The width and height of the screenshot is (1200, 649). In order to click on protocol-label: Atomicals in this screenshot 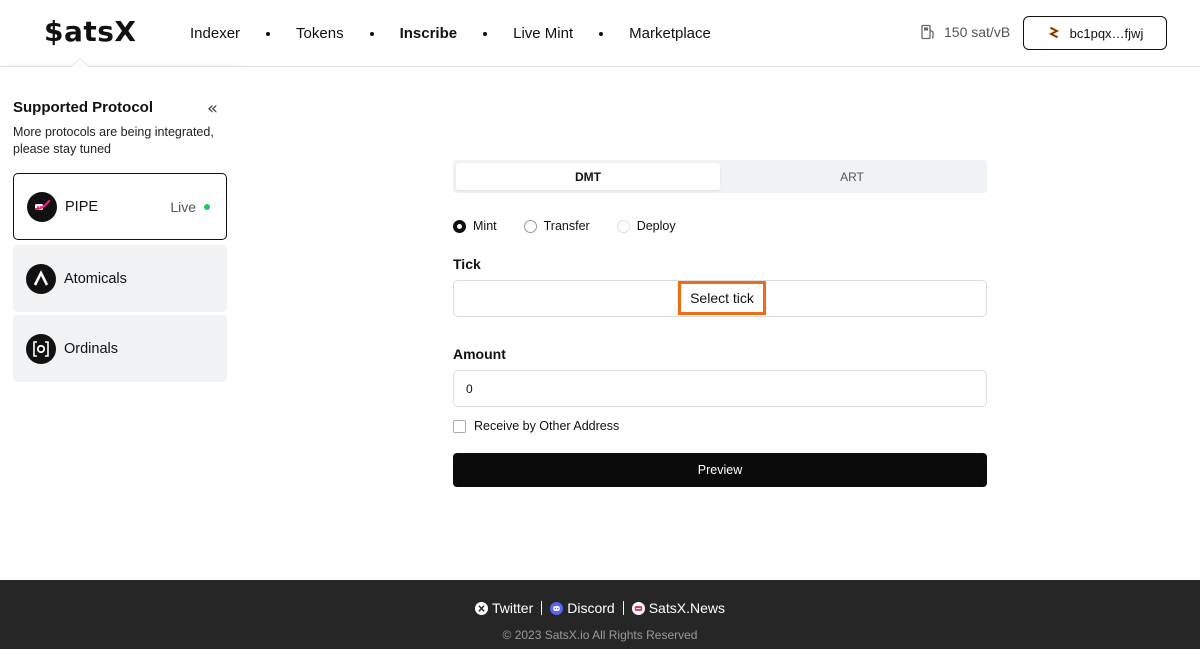, I will do `click(95, 278)`.